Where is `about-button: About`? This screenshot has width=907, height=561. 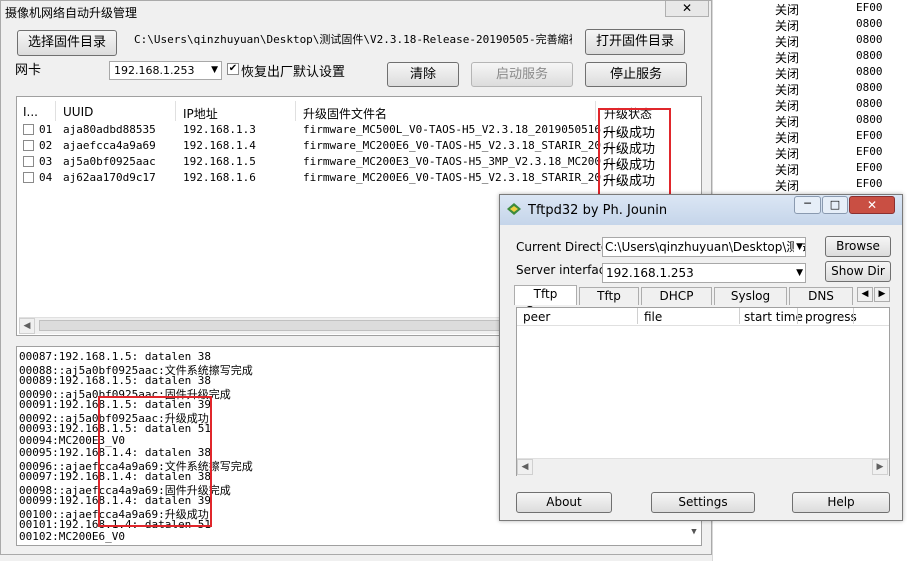
about-button: About is located at coordinates (564, 502).